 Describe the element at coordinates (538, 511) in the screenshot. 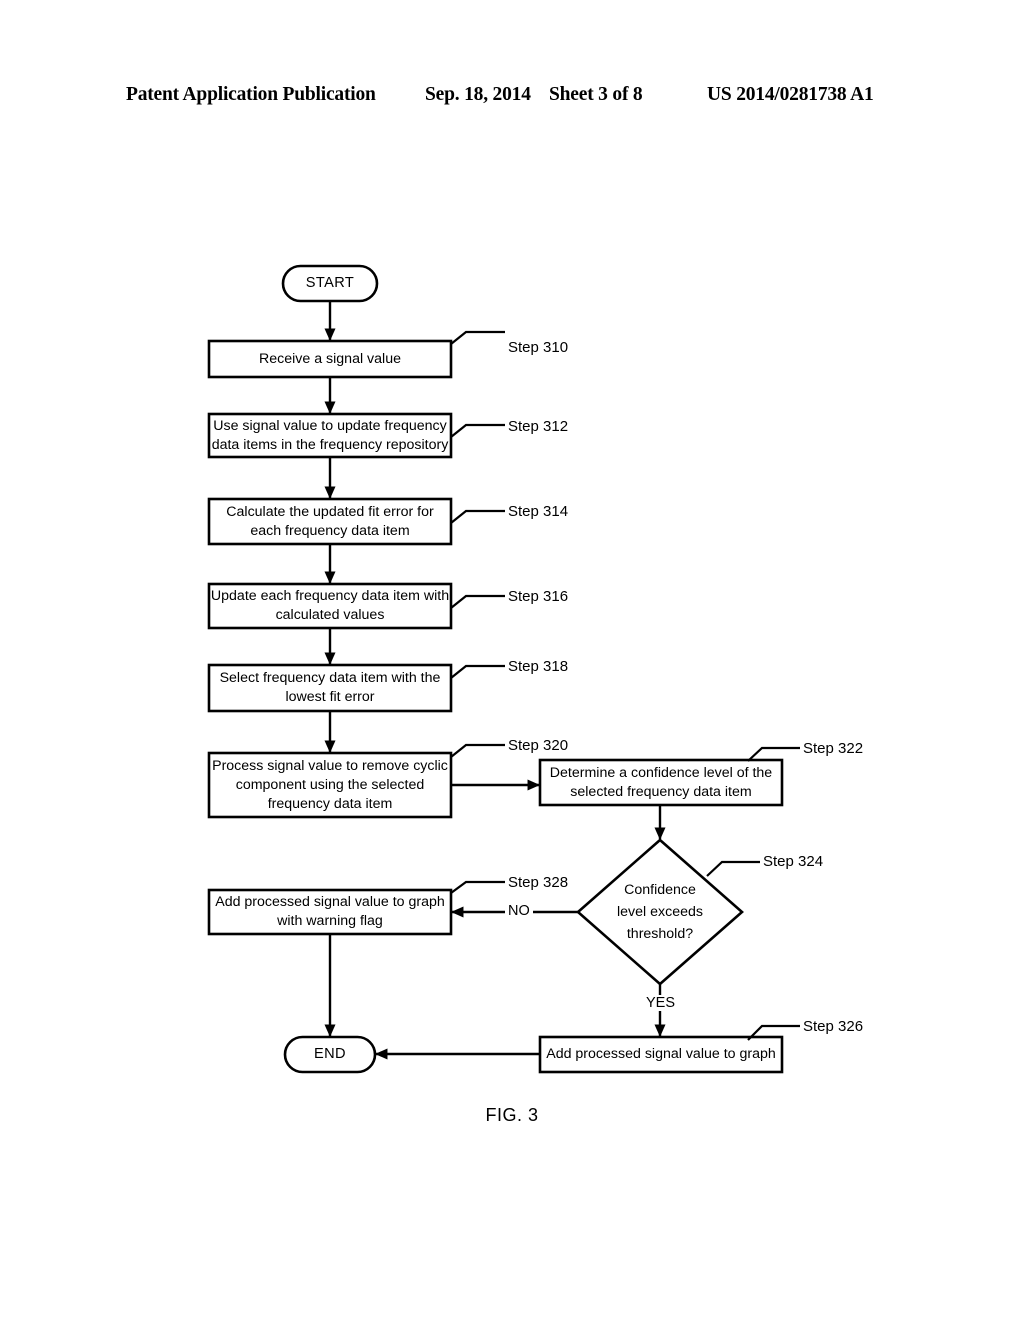

I see `step314-label: Step 314` at that location.